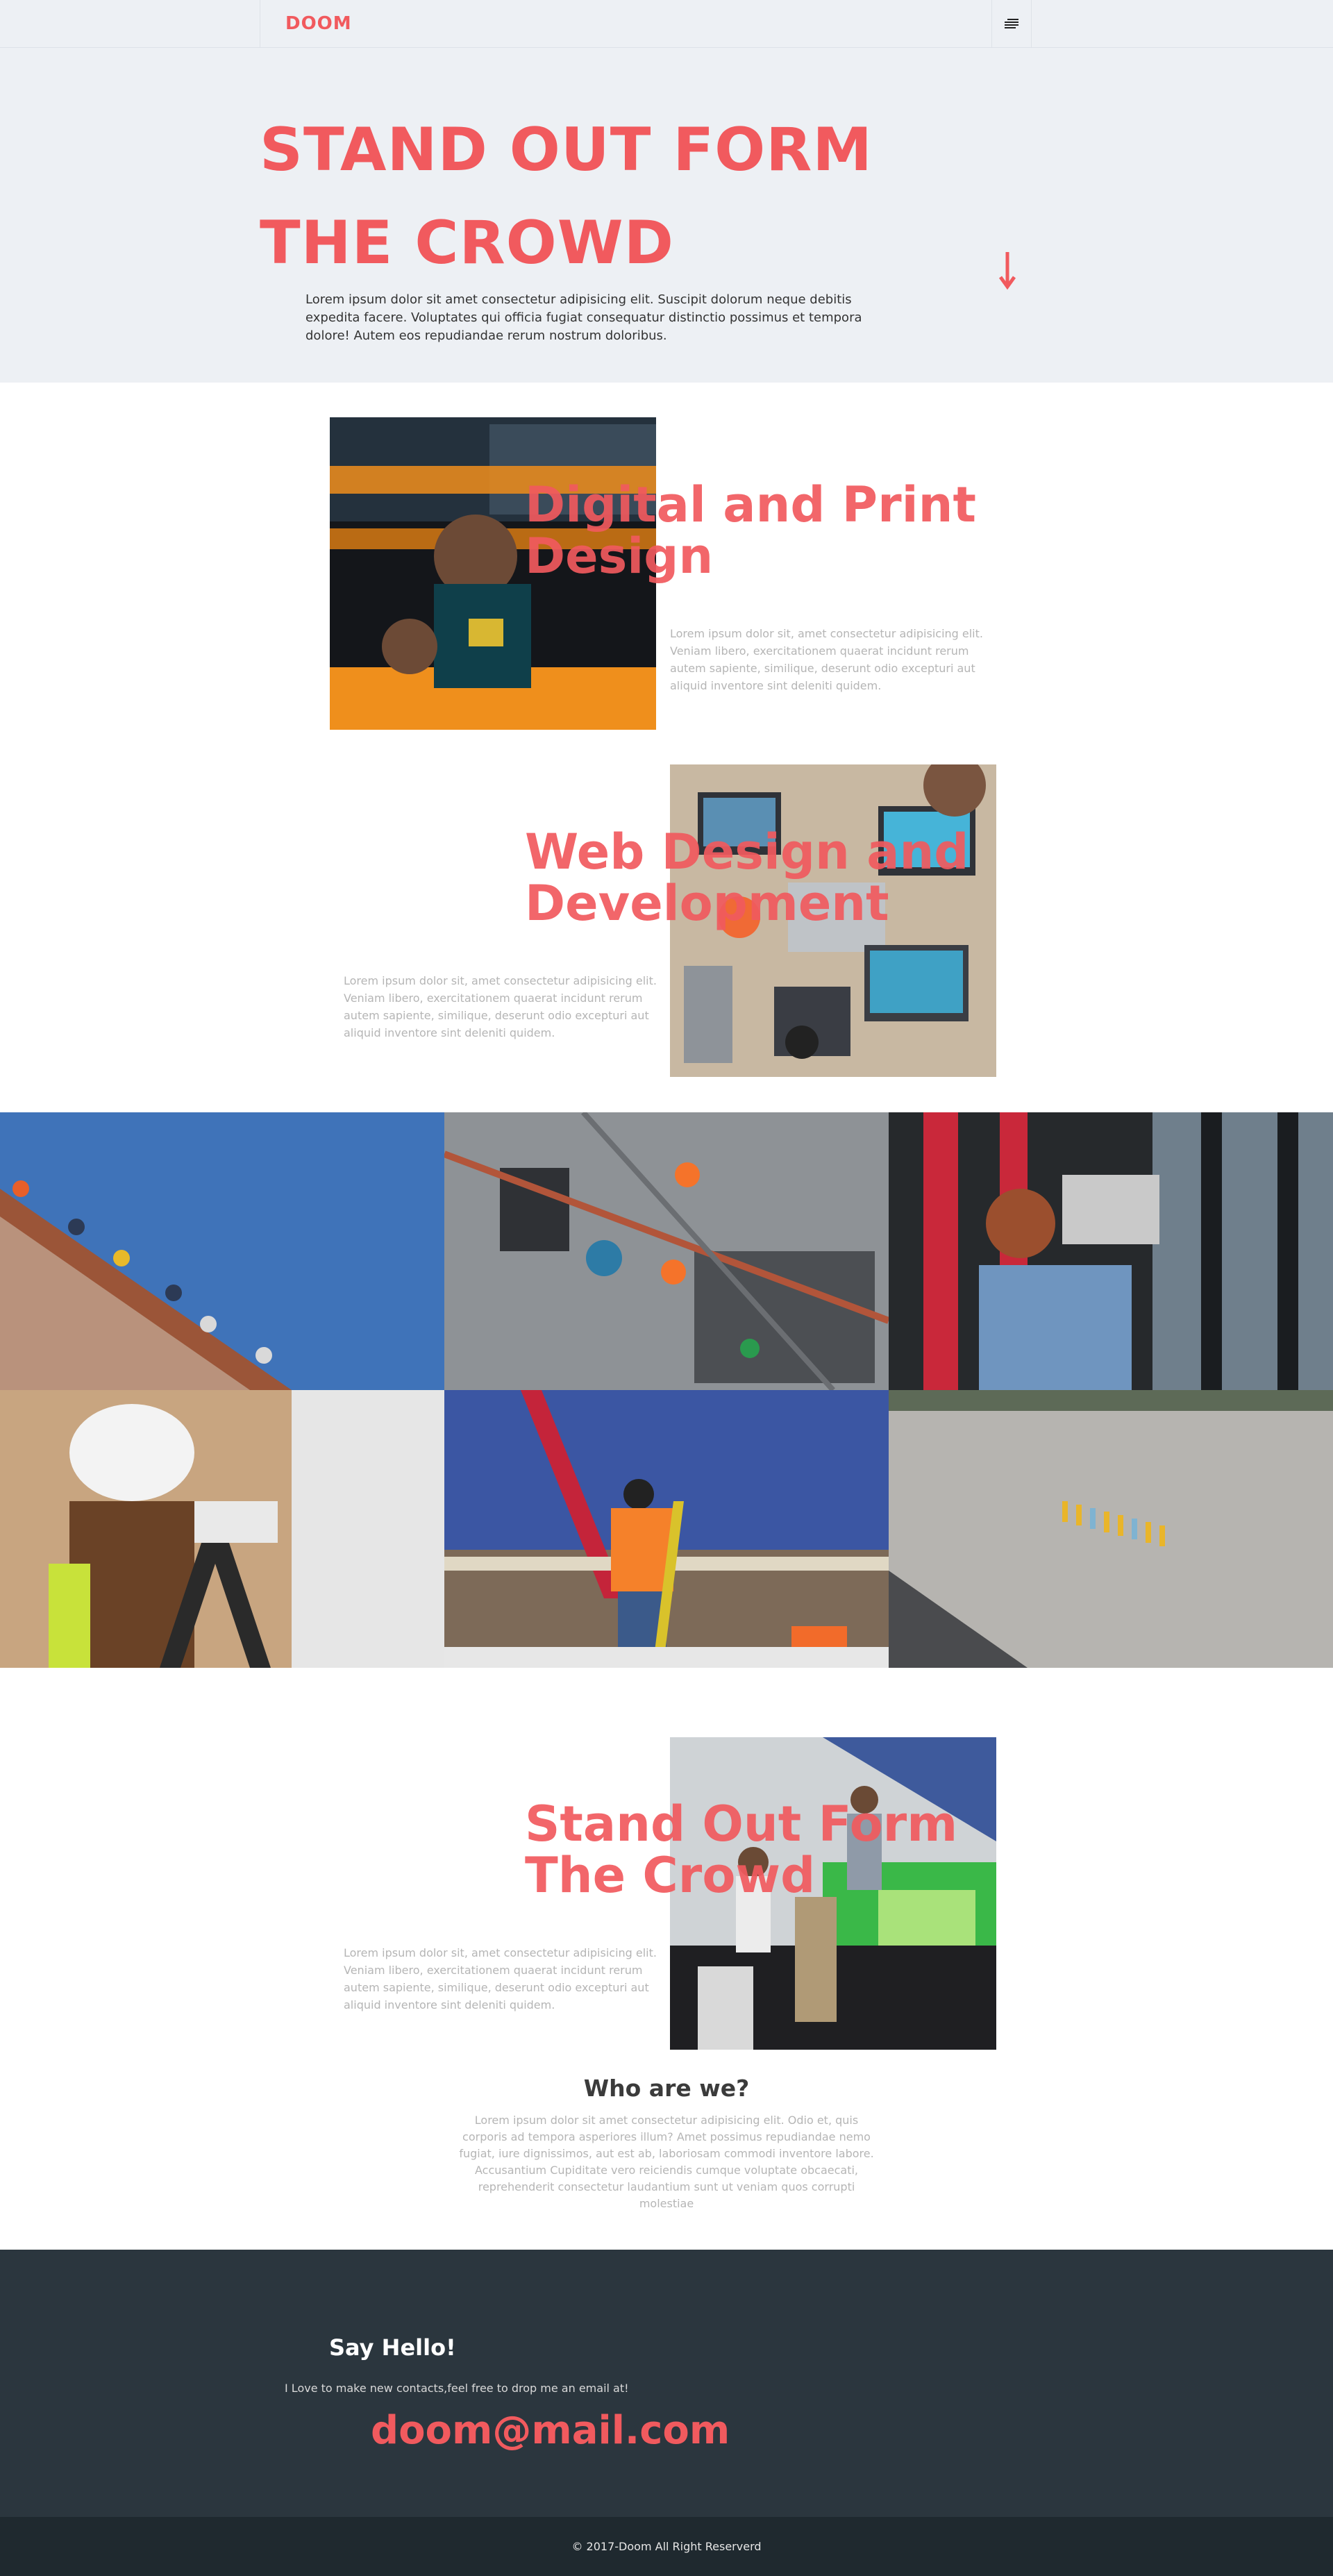 The height and width of the screenshot is (2576, 1333). Describe the element at coordinates (1111, 1529) in the screenshot. I see `gallery-image-slab-team` at that location.